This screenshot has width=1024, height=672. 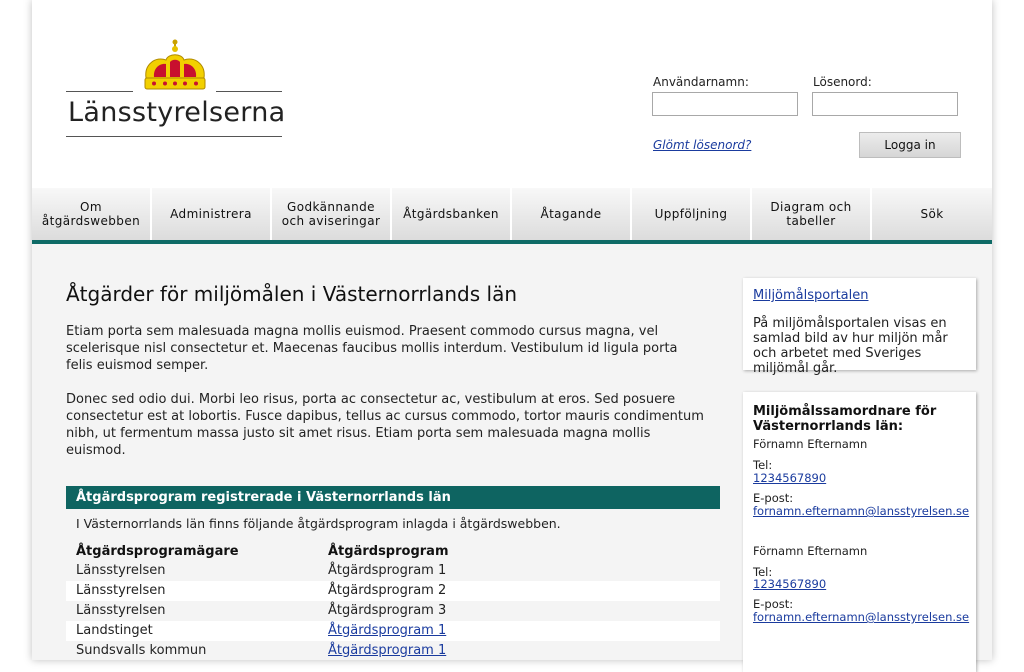 I want to click on nav-item-atgardsbanken: Åtgärdsbanken, so click(x=451, y=214).